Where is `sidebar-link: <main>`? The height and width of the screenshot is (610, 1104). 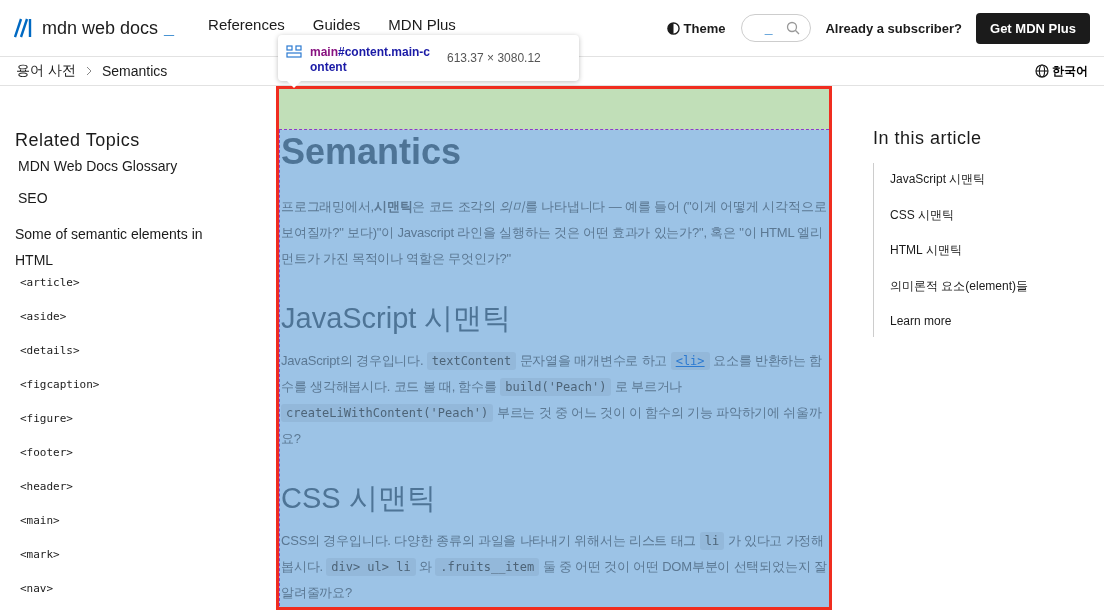 sidebar-link: <main> is located at coordinates (148, 521).